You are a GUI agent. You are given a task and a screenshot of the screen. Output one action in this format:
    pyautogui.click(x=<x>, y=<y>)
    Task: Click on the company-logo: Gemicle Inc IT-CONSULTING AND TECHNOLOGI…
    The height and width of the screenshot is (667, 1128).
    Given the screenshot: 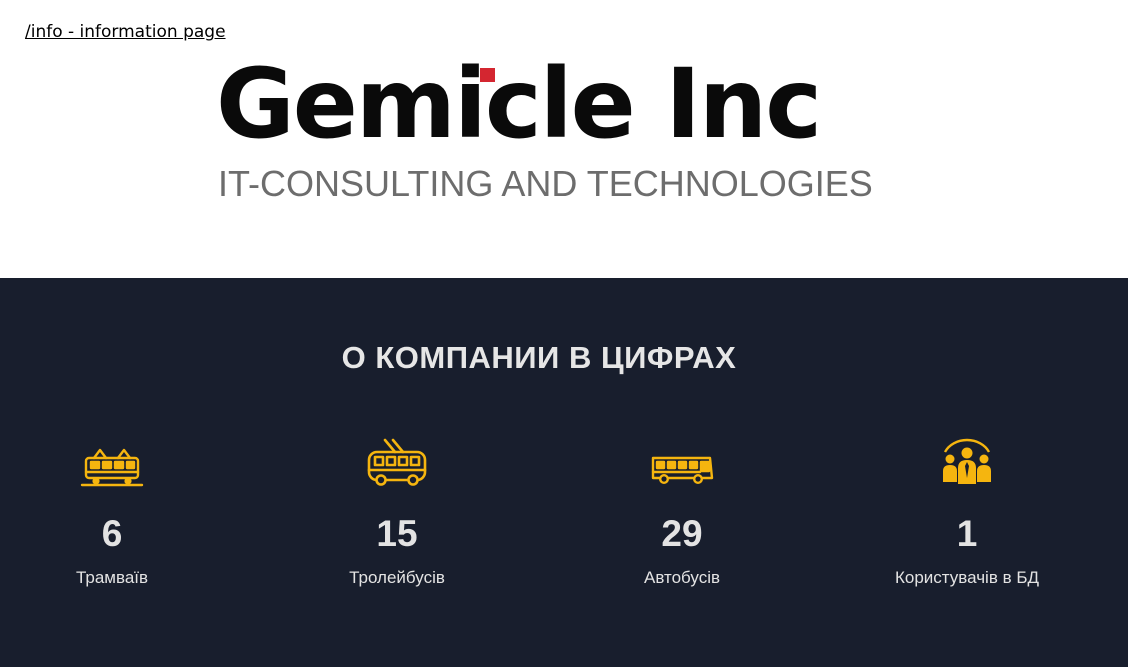 What is the action you would take?
    pyautogui.click(x=544, y=130)
    